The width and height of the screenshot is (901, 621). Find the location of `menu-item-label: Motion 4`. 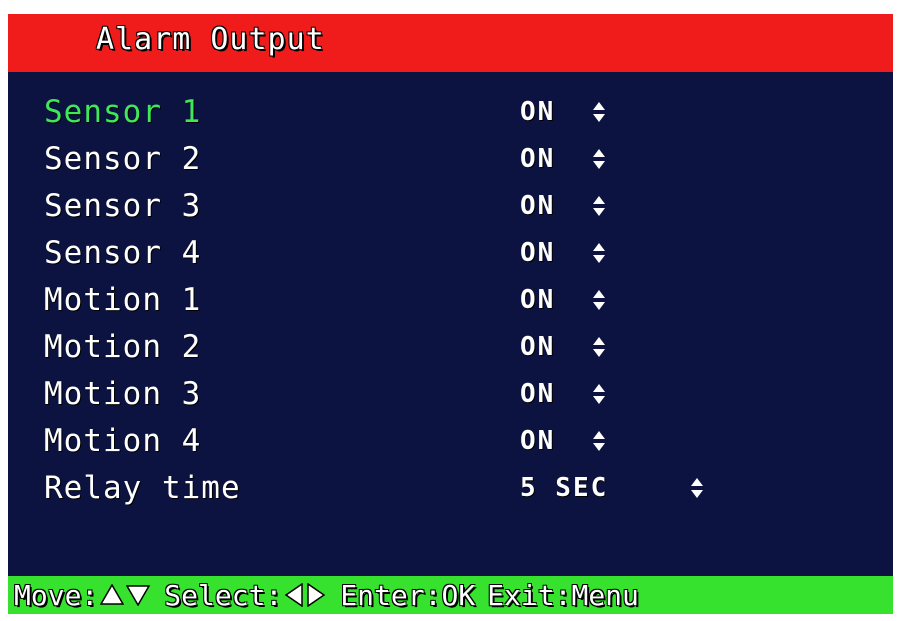

menu-item-label: Motion 4 is located at coordinates (123, 441).